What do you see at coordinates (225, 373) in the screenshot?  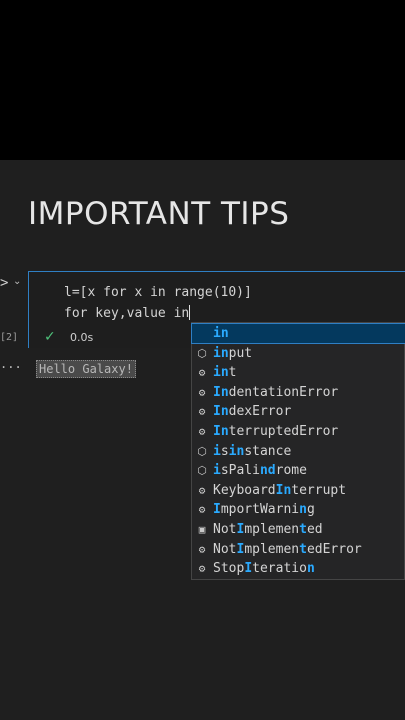 I see `suggestion-label: int` at bounding box center [225, 373].